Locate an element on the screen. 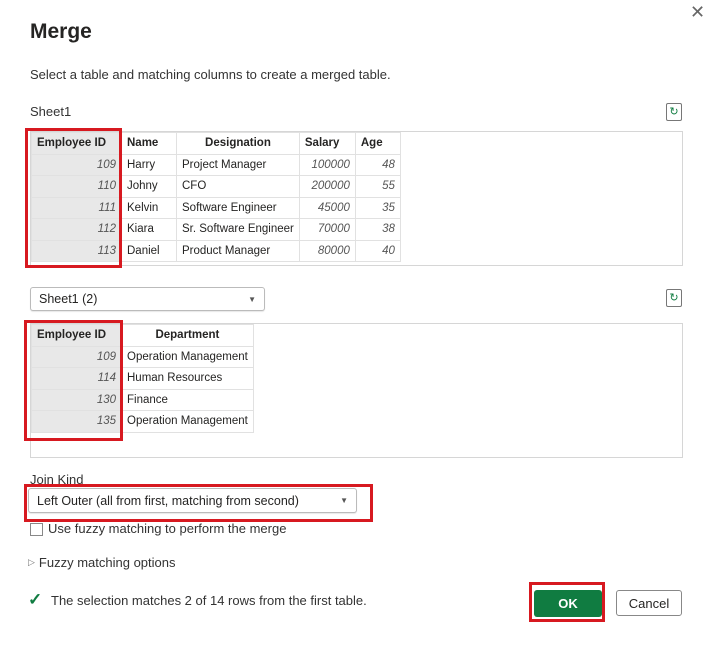 The height and width of the screenshot is (645, 715). table-cell: 38 is located at coordinates (377, 229).